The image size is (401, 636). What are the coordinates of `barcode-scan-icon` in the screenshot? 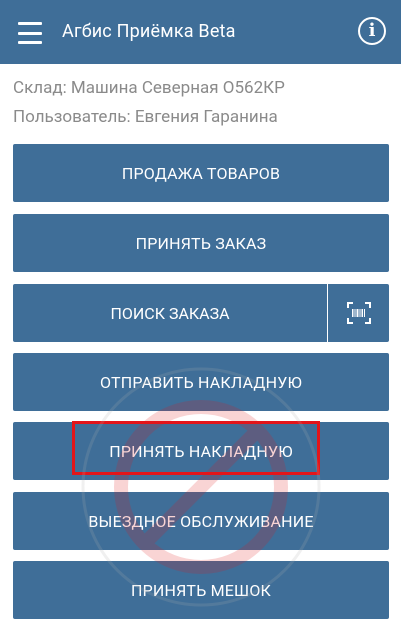 It's located at (358, 313).